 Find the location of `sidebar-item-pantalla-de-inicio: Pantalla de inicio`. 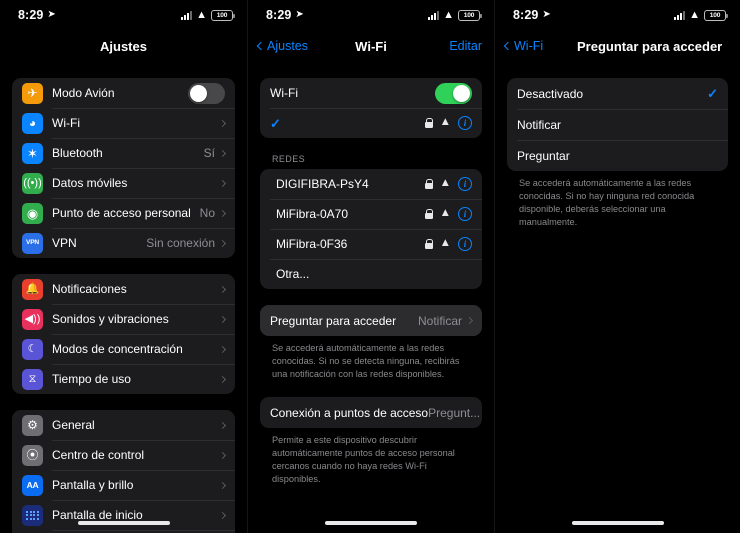

sidebar-item-pantalla-de-inicio: Pantalla de inicio is located at coordinates (123, 515).